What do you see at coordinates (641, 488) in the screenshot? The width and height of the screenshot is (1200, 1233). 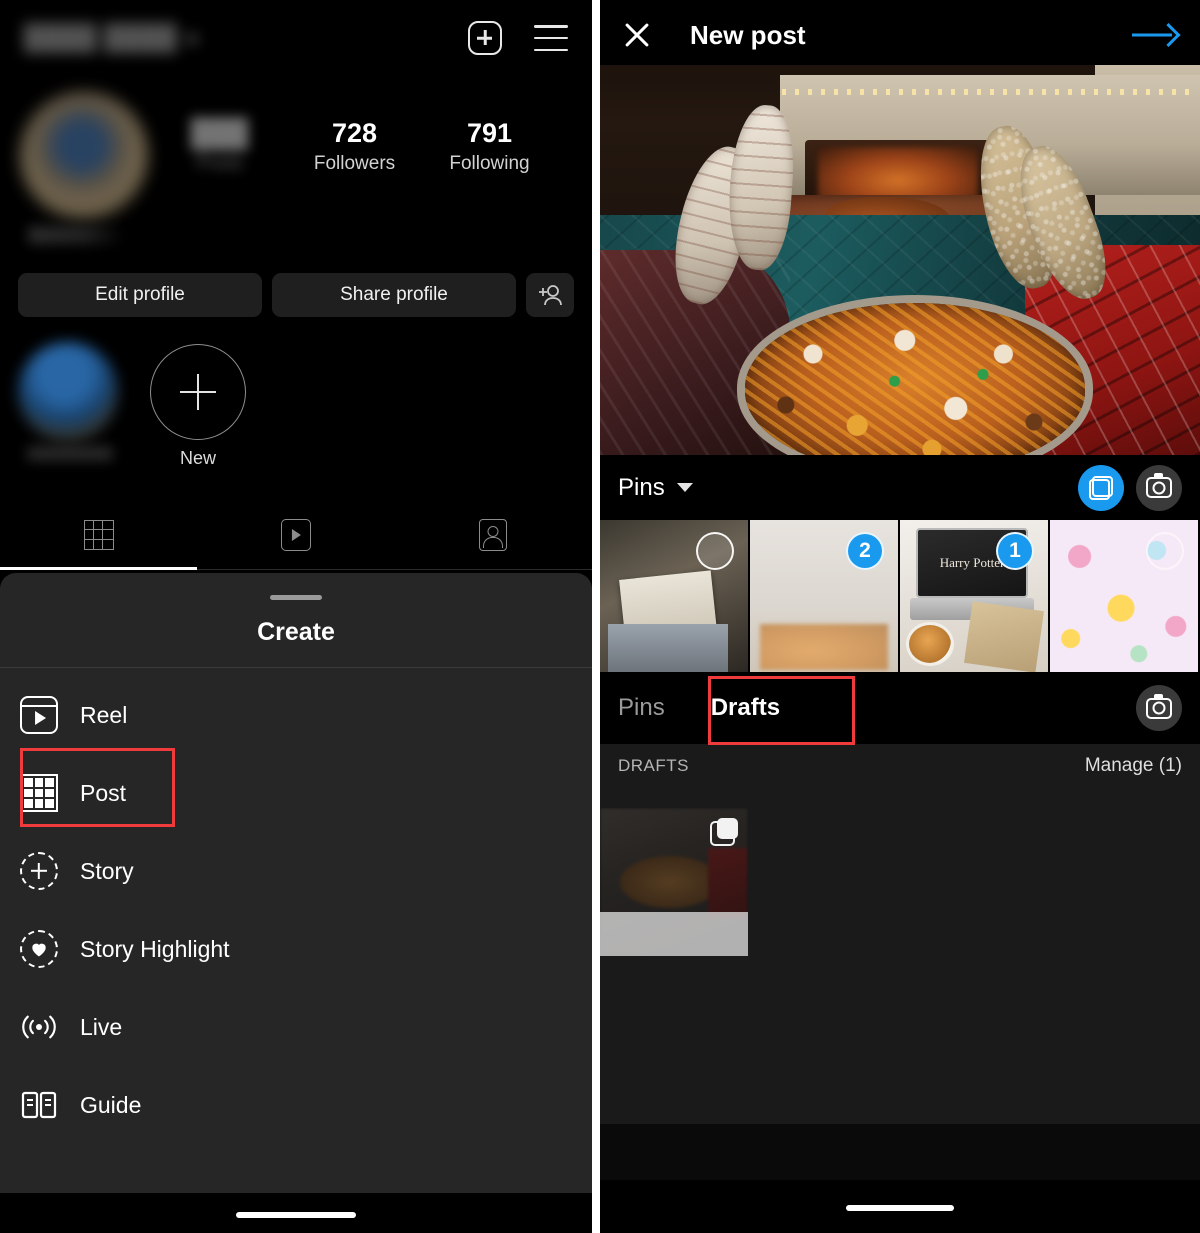 I see `album-name: Pins` at bounding box center [641, 488].